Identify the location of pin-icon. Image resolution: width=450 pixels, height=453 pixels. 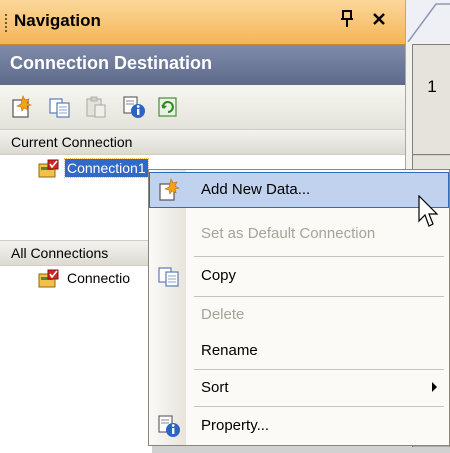
(347, 21).